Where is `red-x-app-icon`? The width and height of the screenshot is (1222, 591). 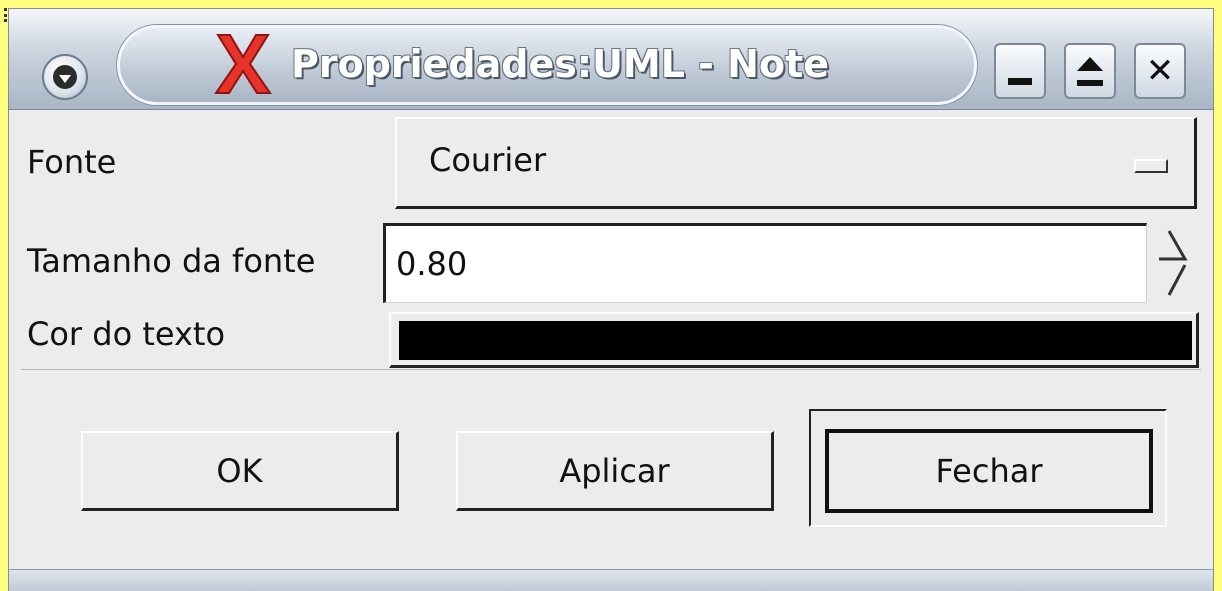 red-x-app-icon is located at coordinates (243, 64).